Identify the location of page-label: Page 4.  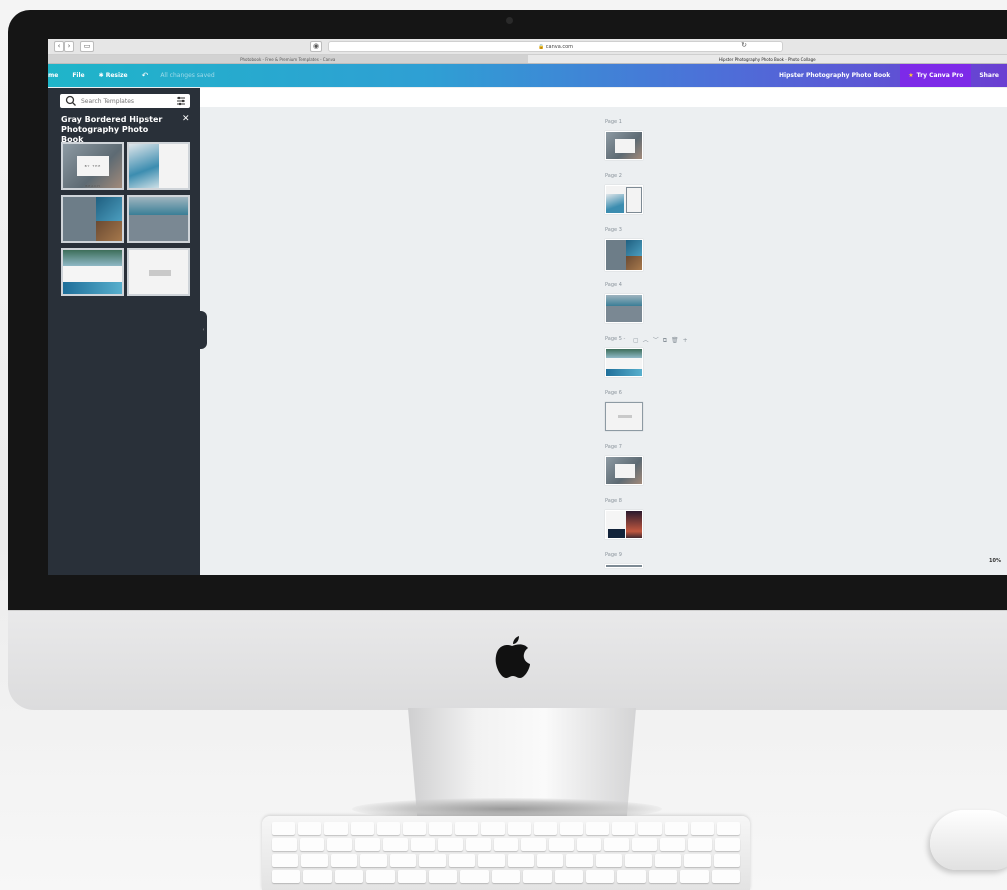
(613, 285).